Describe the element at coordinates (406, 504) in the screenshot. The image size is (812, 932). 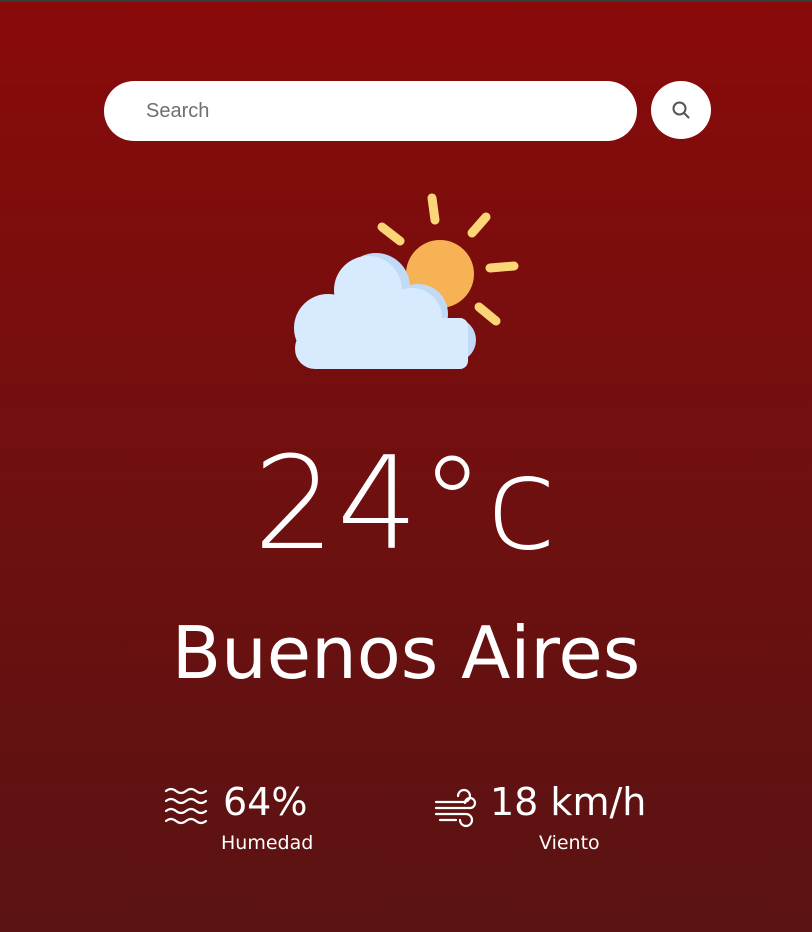
I see `temperature: 24°c` at that location.